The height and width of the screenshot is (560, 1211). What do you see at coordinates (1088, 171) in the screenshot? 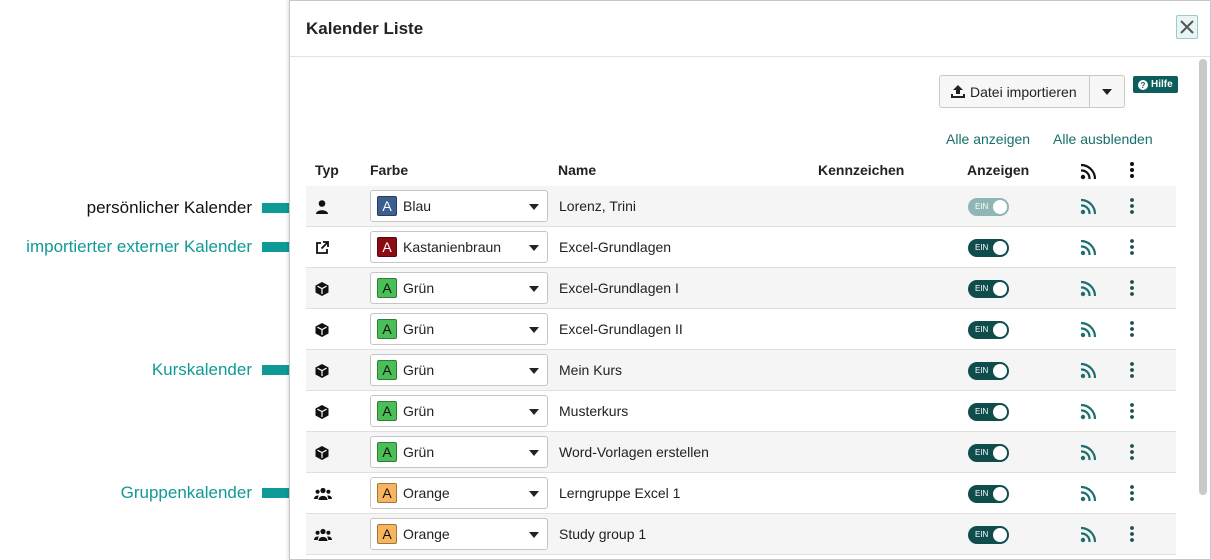
I see `rss-icon` at bounding box center [1088, 171].